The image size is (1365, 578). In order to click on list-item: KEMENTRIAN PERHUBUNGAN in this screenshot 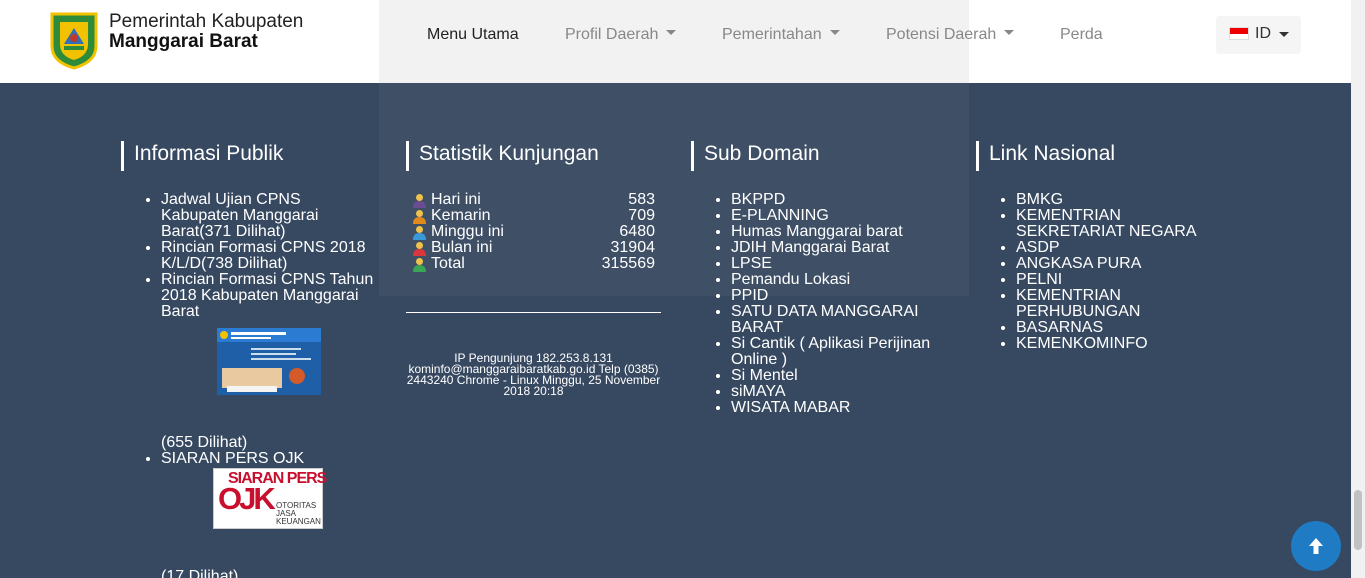, I will do `click(1116, 304)`.